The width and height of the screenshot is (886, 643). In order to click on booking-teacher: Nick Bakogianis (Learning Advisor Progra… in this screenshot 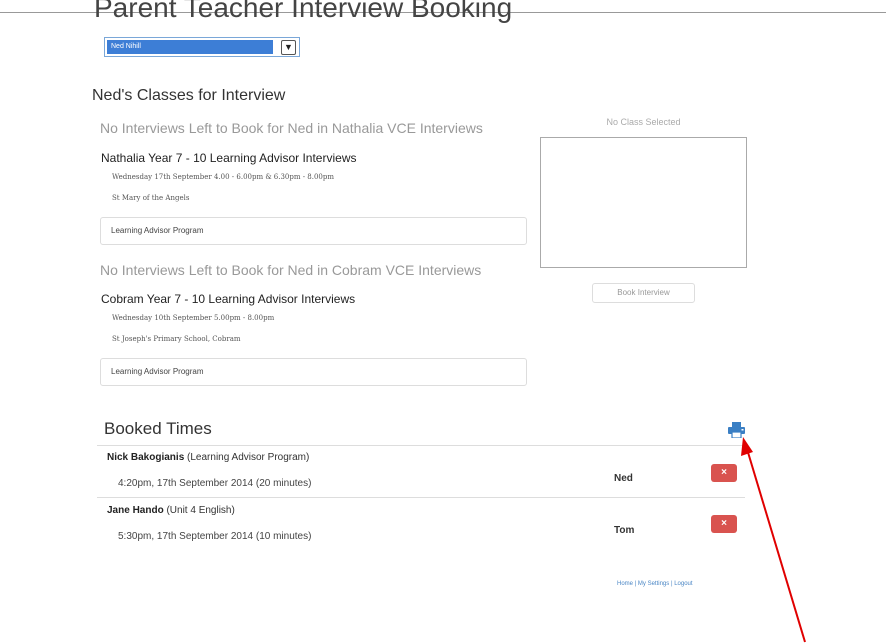, I will do `click(208, 457)`.